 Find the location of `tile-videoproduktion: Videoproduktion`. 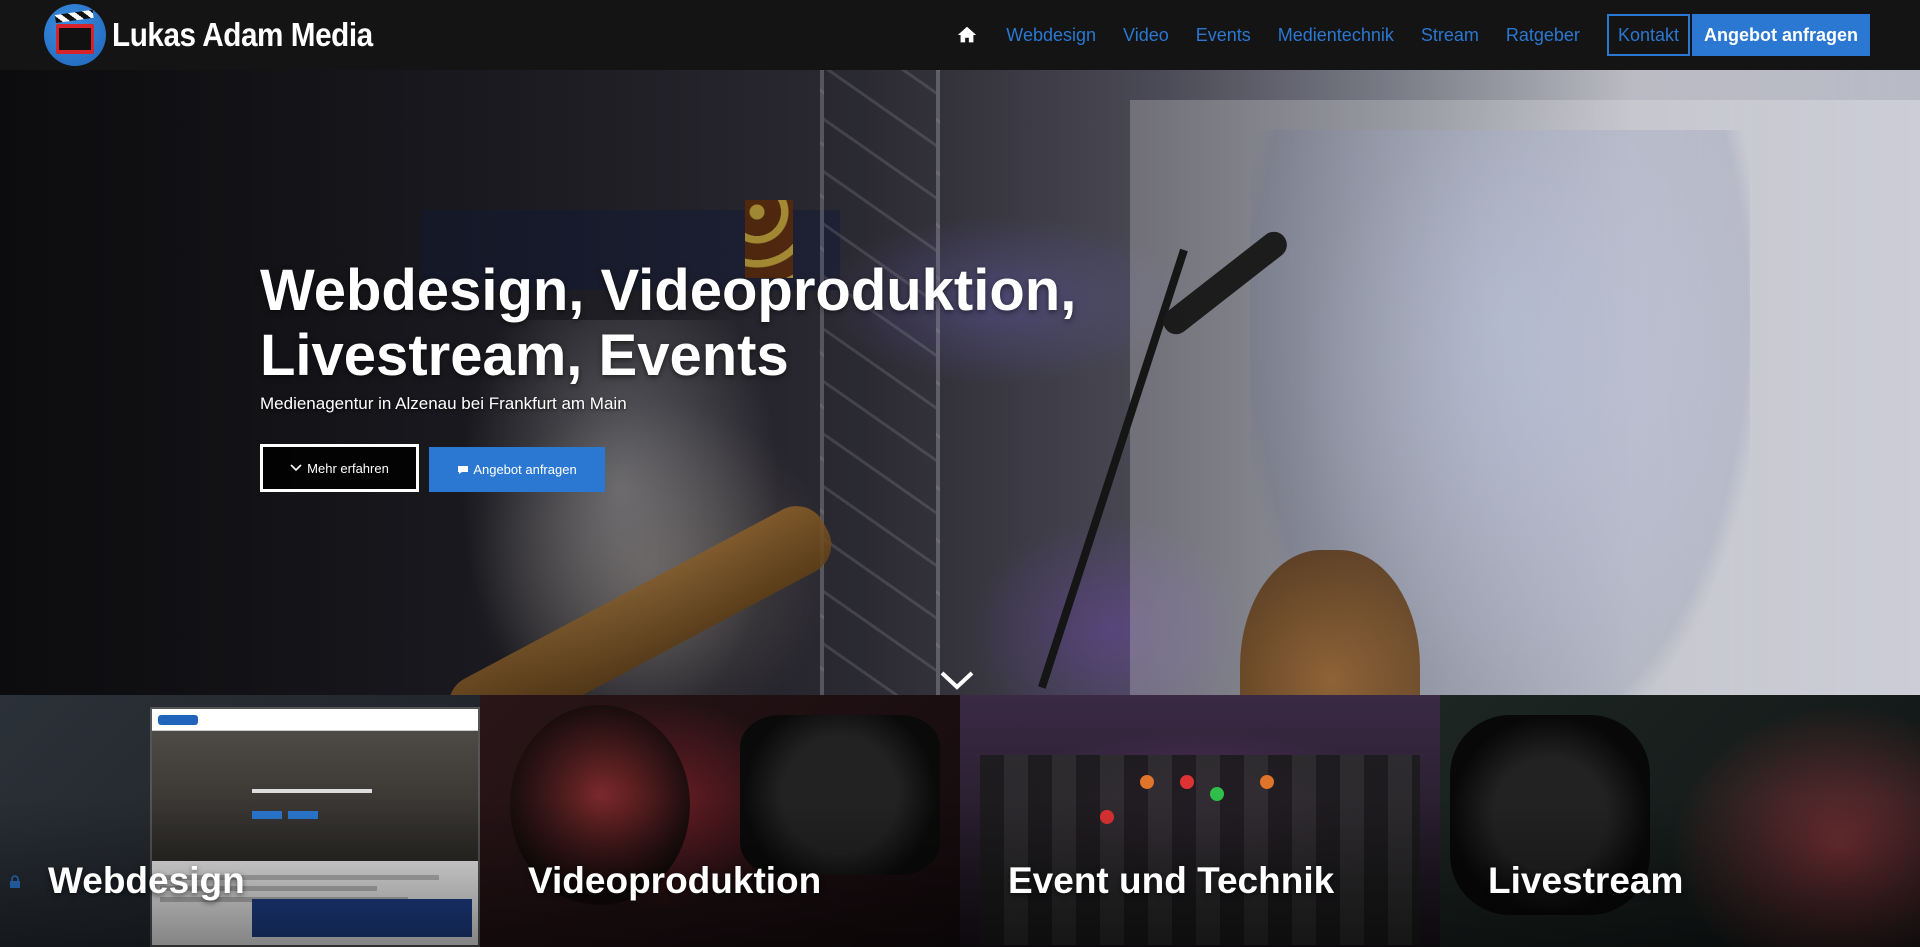

tile-videoproduktion: Videoproduktion is located at coordinates (720, 821).